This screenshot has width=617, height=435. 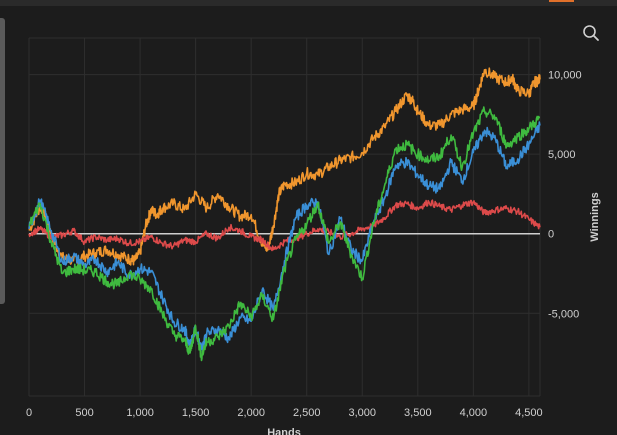 What do you see at coordinates (307, 413) in the screenshot?
I see `x-tick-label: 2,500` at bounding box center [307, 413].